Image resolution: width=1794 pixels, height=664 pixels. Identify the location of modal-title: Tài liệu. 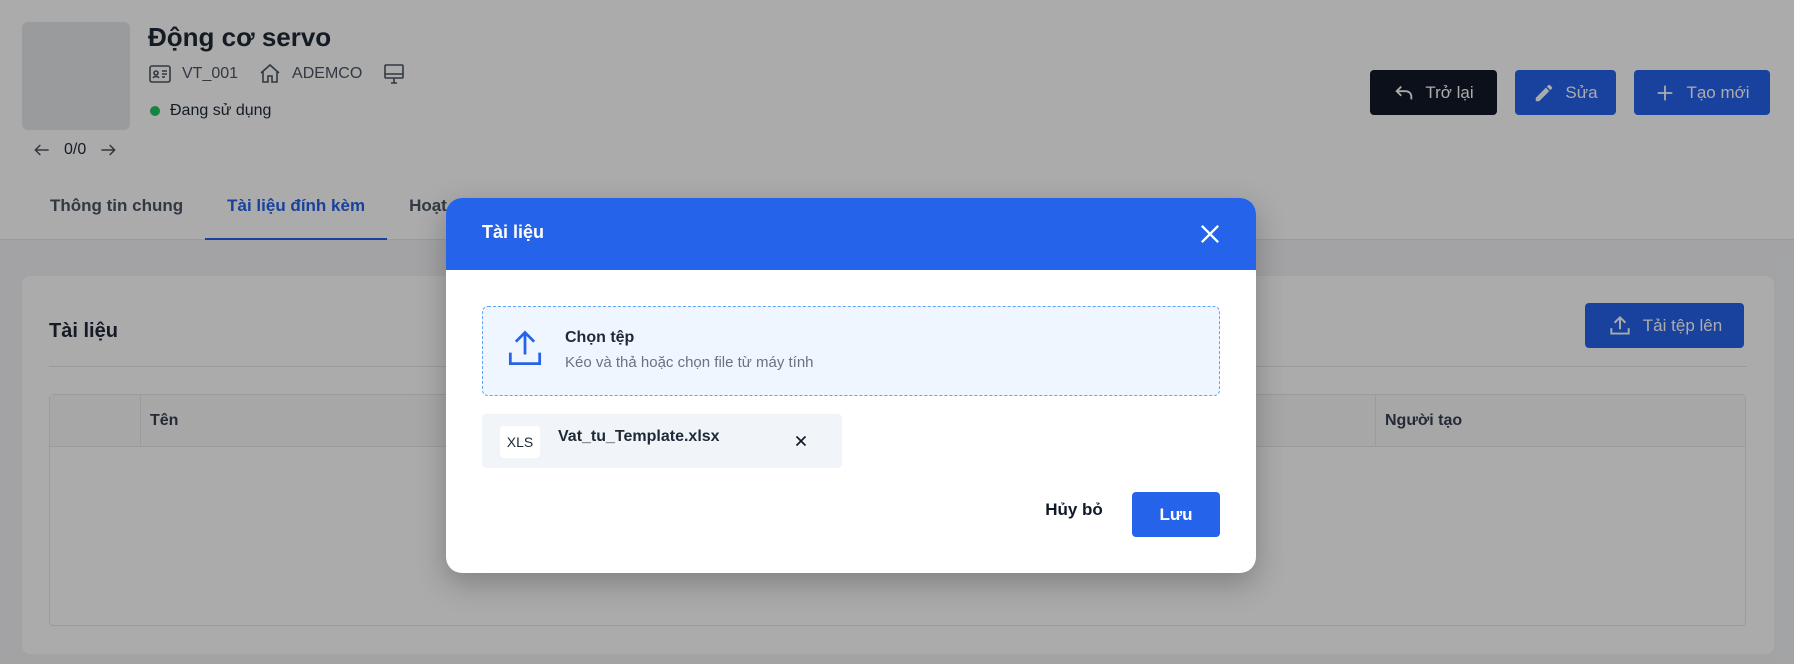
(513, 232).